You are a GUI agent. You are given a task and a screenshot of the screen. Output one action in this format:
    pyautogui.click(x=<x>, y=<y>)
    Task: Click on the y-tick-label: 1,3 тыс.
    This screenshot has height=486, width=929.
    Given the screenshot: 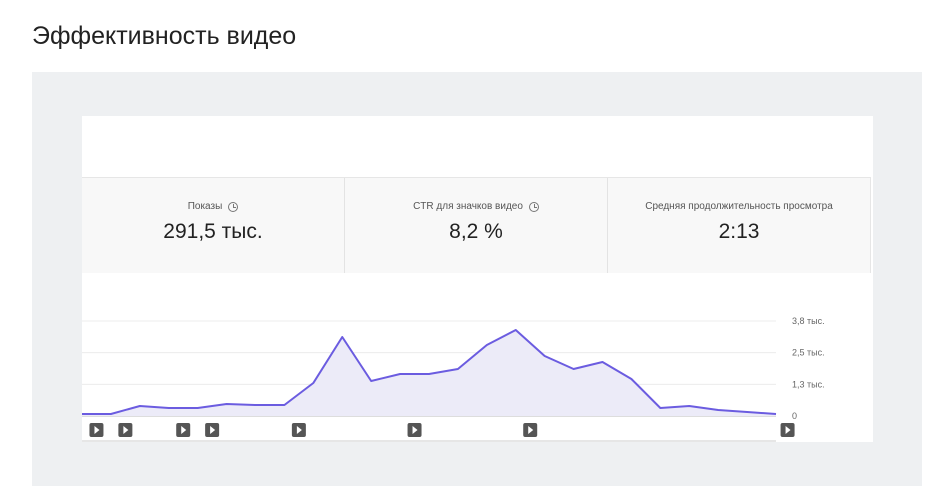 What is the action you would take?
    pyautogui.click(x=808, y=384)
    